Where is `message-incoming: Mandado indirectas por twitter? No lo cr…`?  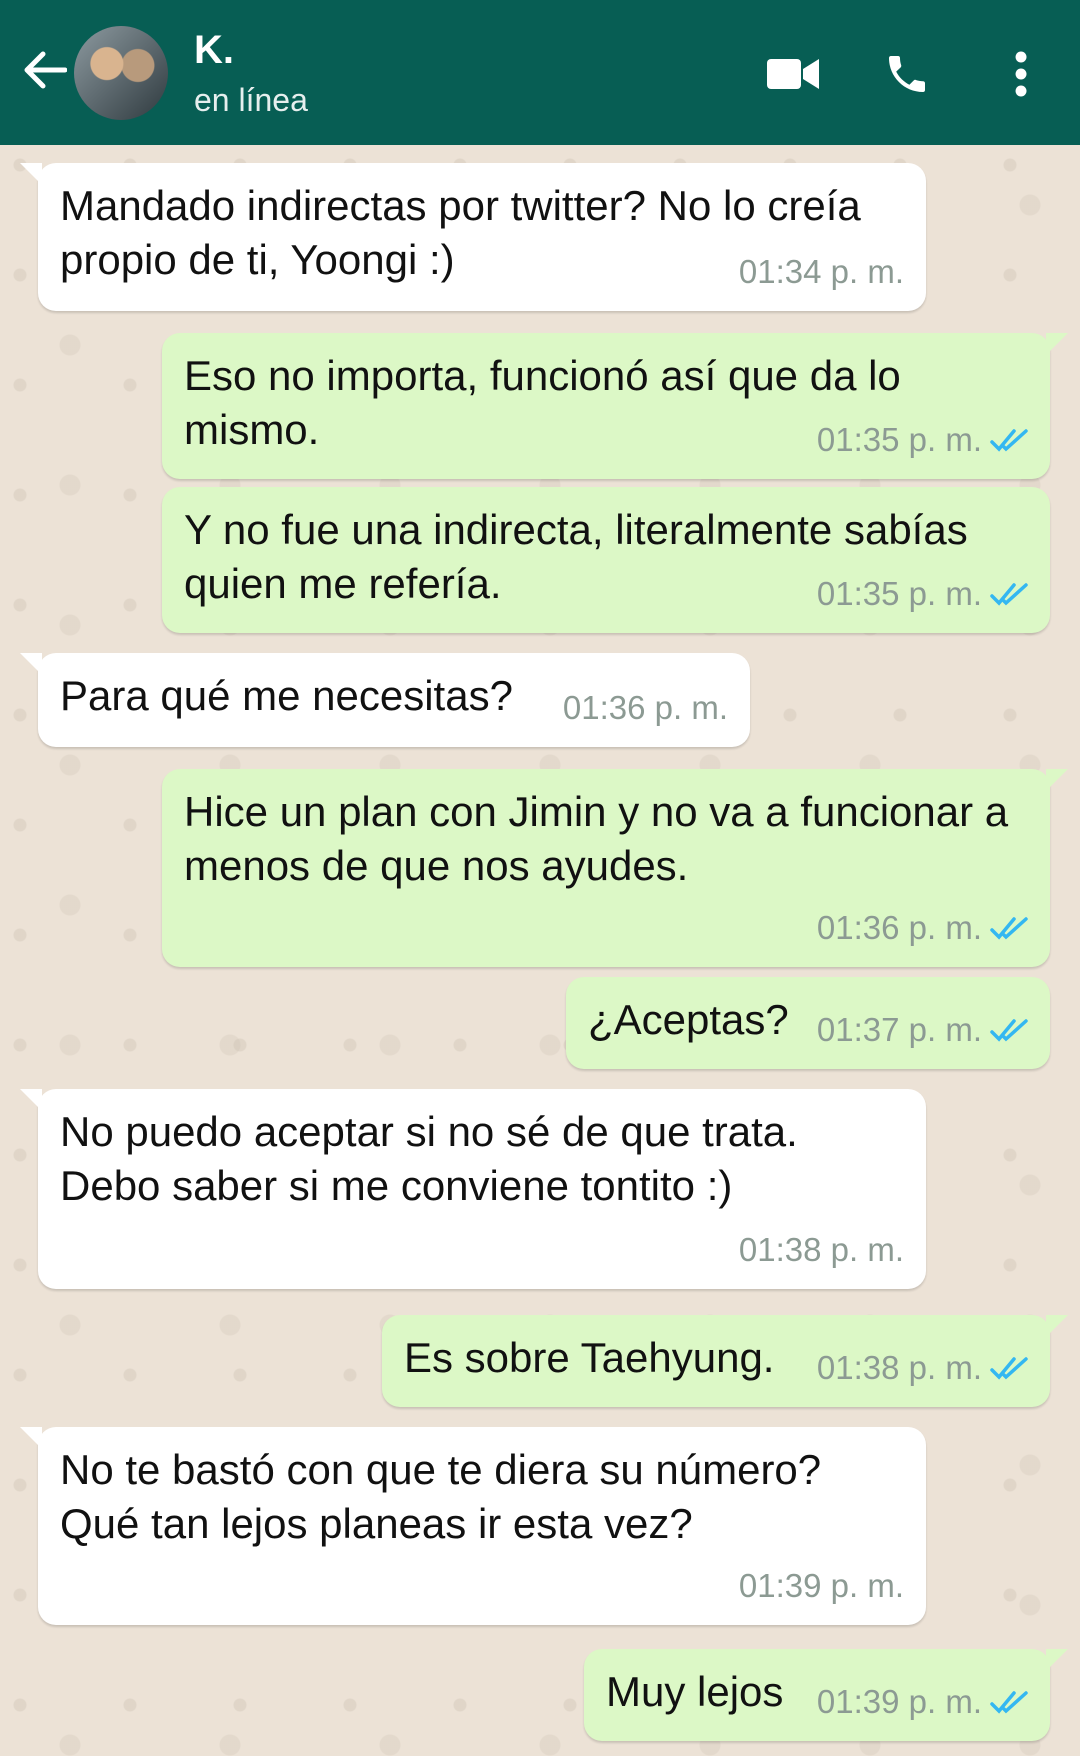
message-incoming: Mandado indirectas por twitter? No lo cr… is located at coordinates (473, 237).